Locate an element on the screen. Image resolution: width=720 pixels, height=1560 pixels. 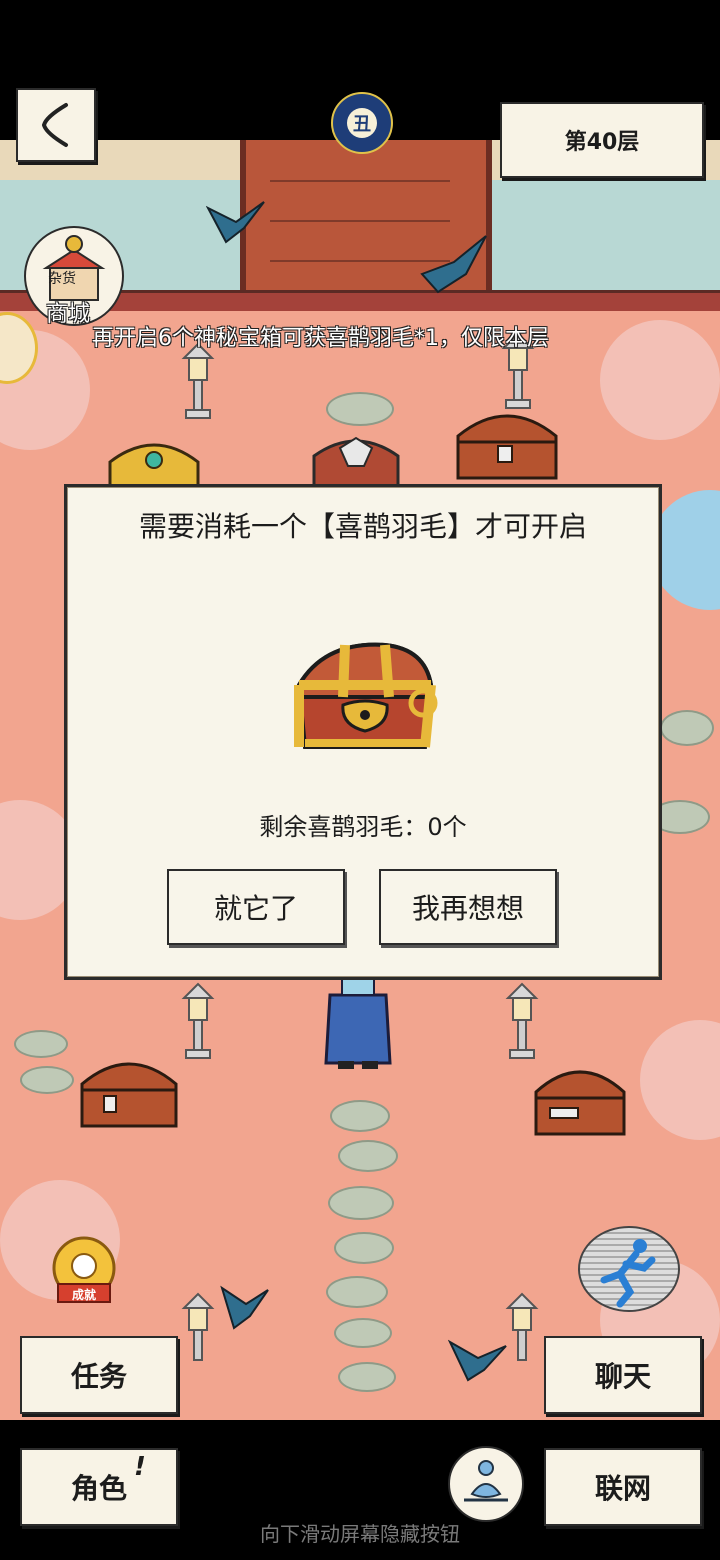
character-button: 角色 ! is located at coordinates (99, 1487).